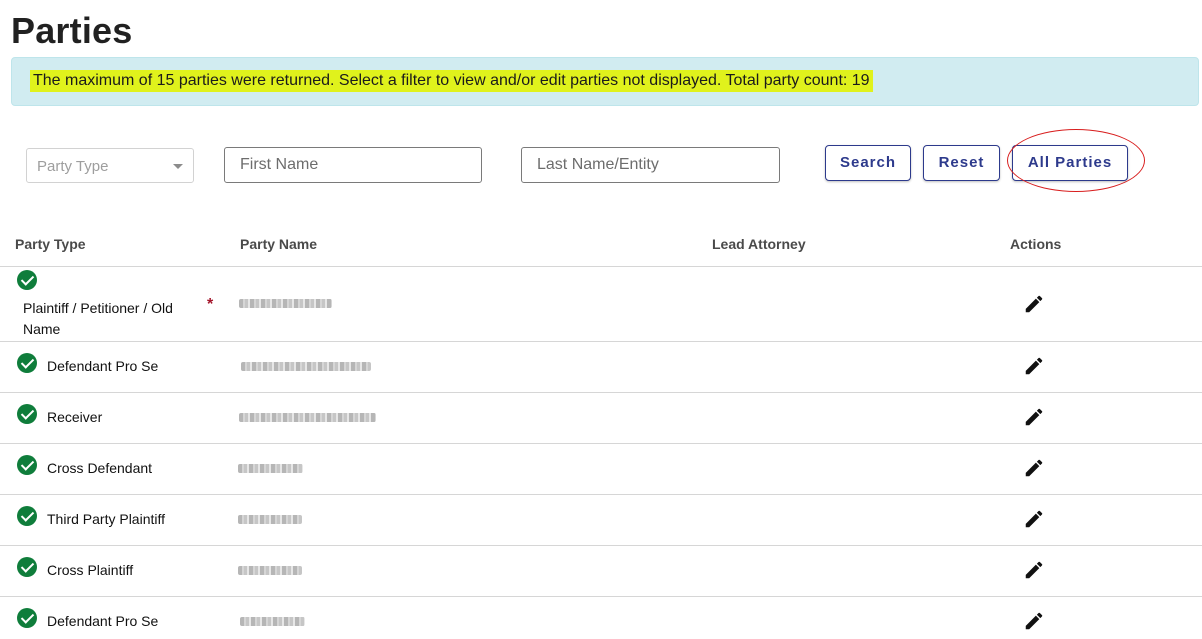 The width and height of the screenshot is (1202, 639). Describe the element at coordinates (278, 244) in the screenshot. I see `header-party-name: Party Name` at that location.